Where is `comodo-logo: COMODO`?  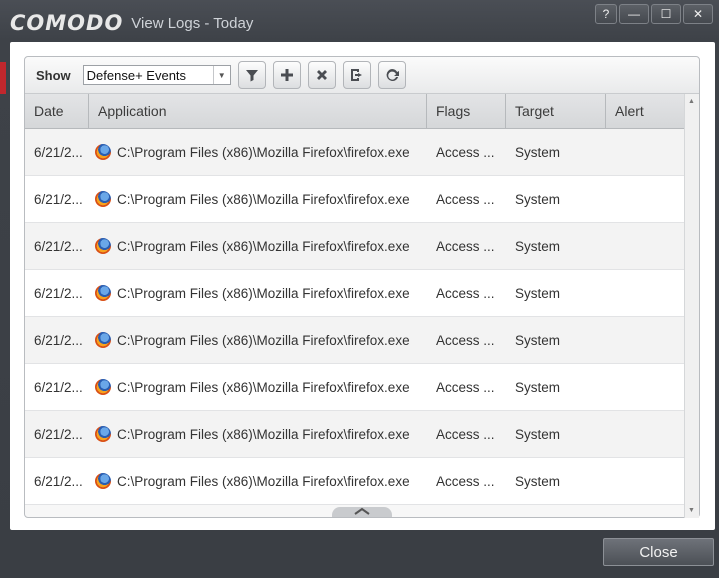 comodo-logo: COMODO is located at coordinates (67, 23).